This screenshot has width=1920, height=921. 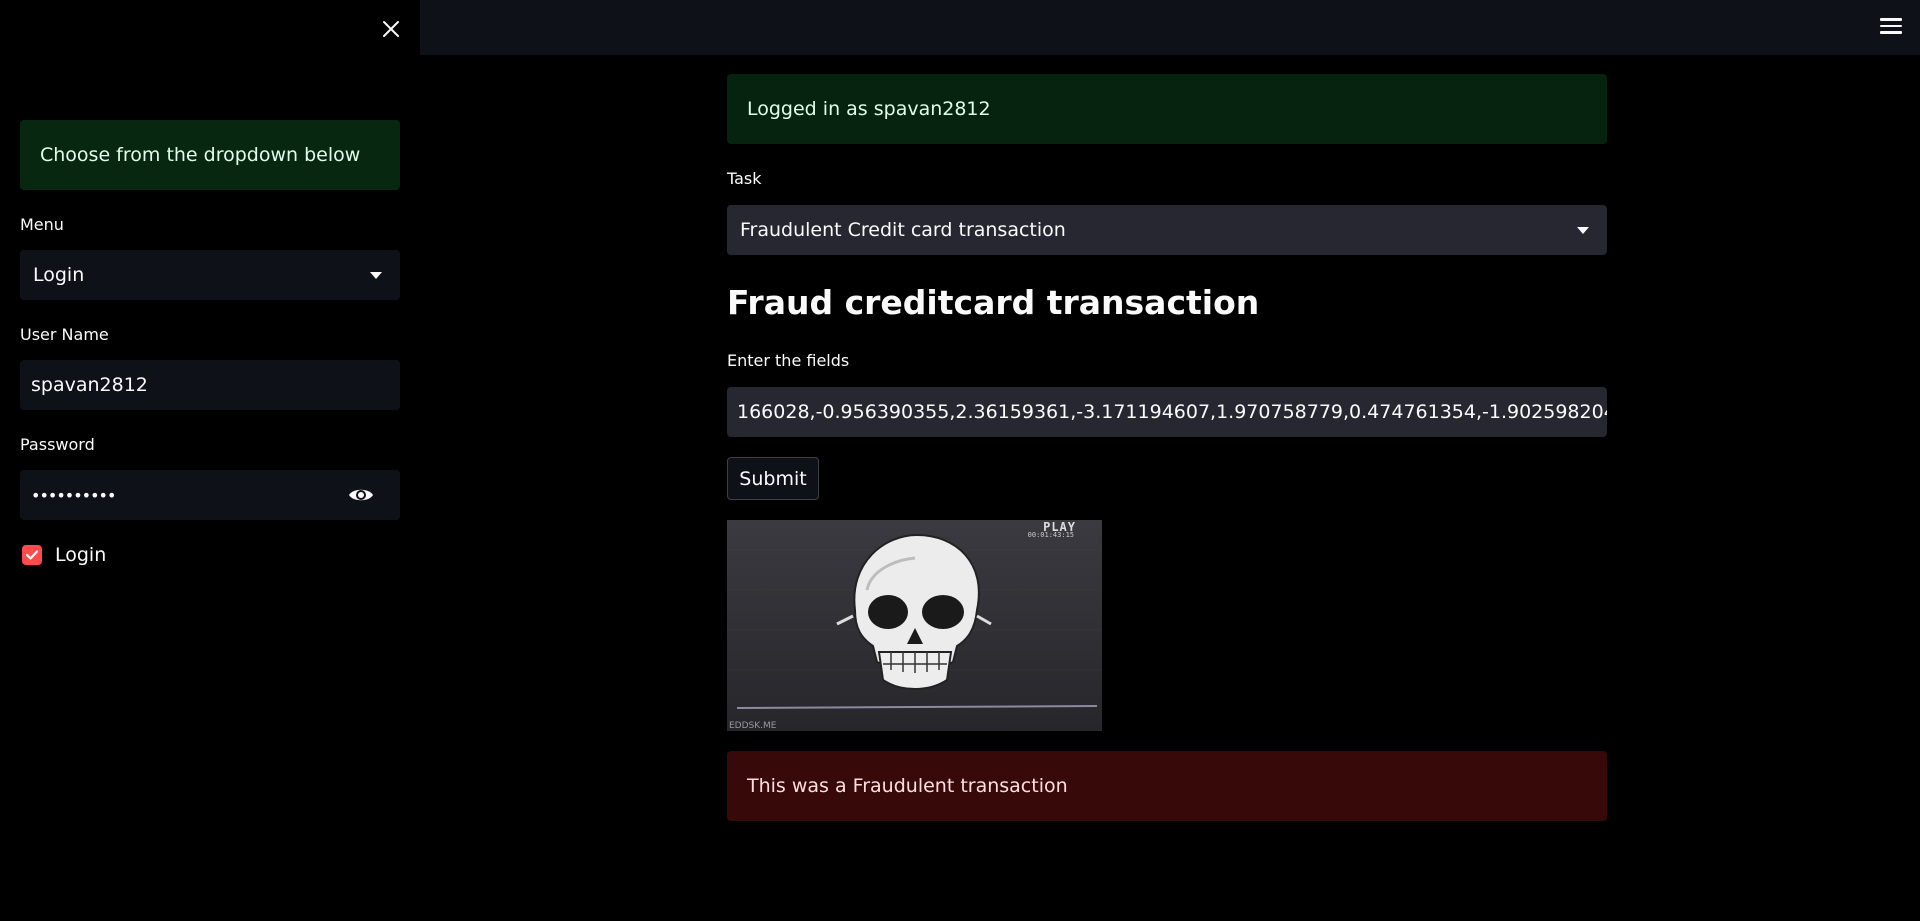 What do you see at coordinates (57, 444) in the screenshot?
I see `password-label: Password` at bounding box center [57, 444].